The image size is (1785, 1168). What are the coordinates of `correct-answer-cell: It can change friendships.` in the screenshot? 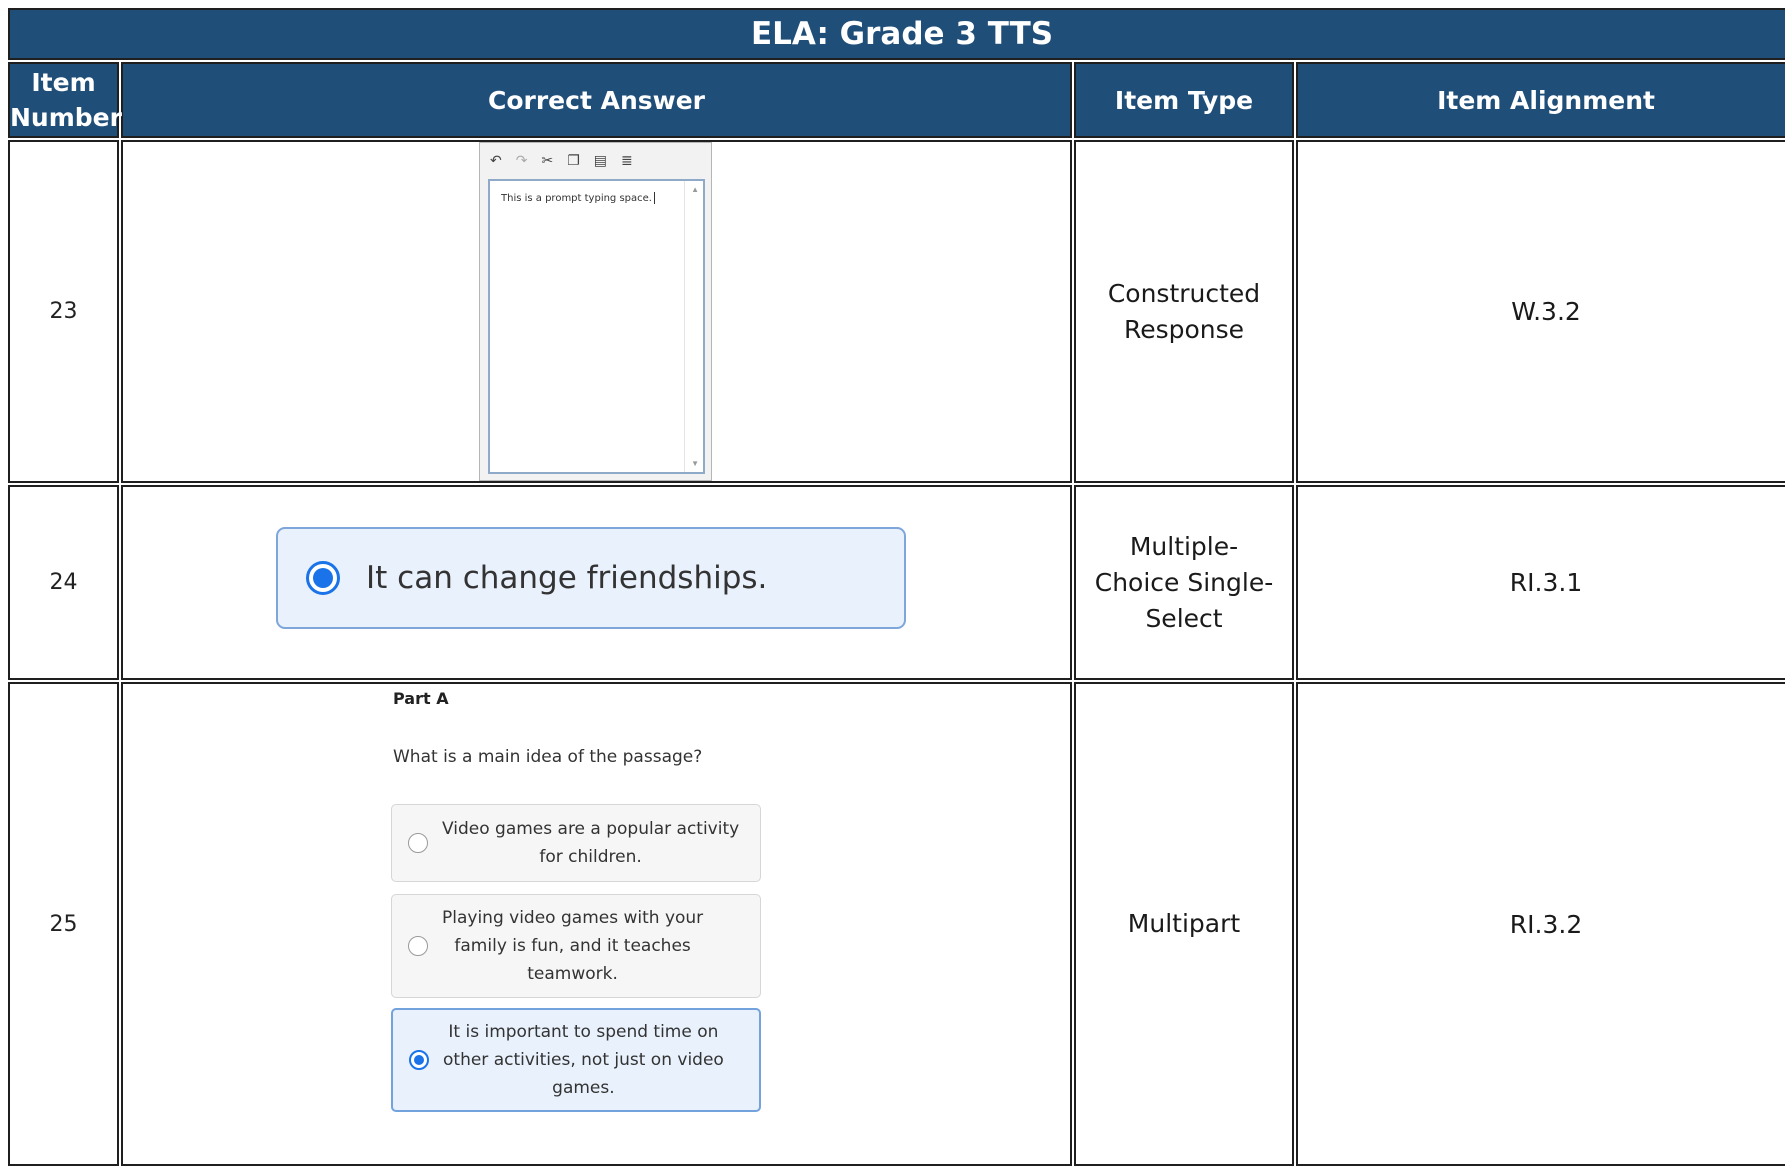 It's located at (596, 582).